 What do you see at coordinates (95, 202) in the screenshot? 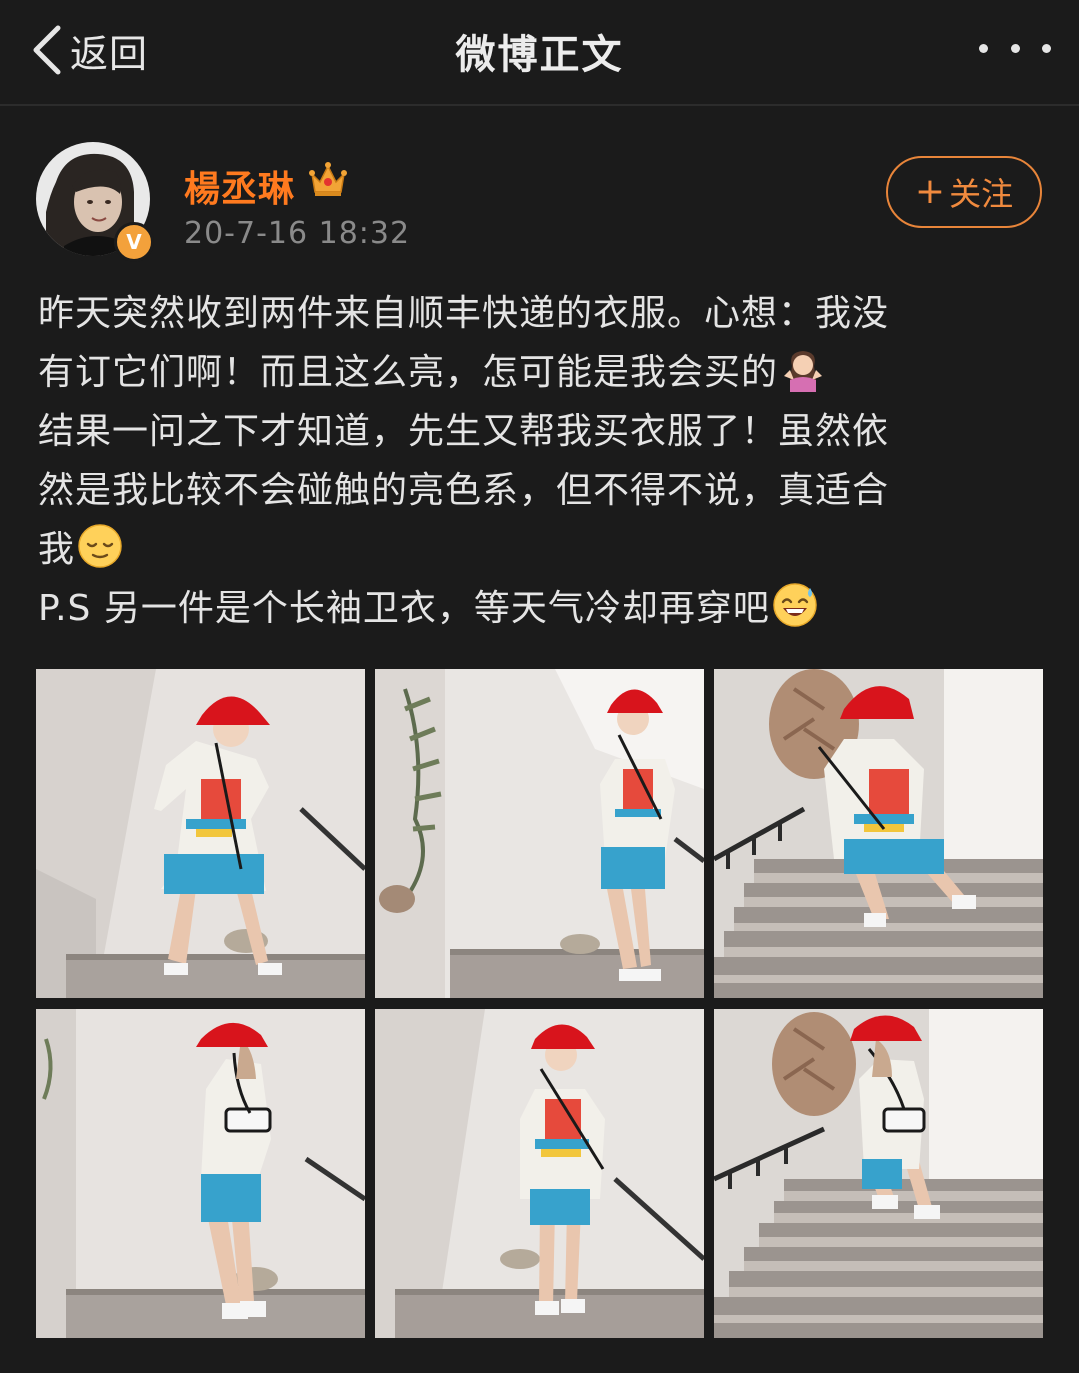
I see `avatar: V` at bounding box center [95, 202].